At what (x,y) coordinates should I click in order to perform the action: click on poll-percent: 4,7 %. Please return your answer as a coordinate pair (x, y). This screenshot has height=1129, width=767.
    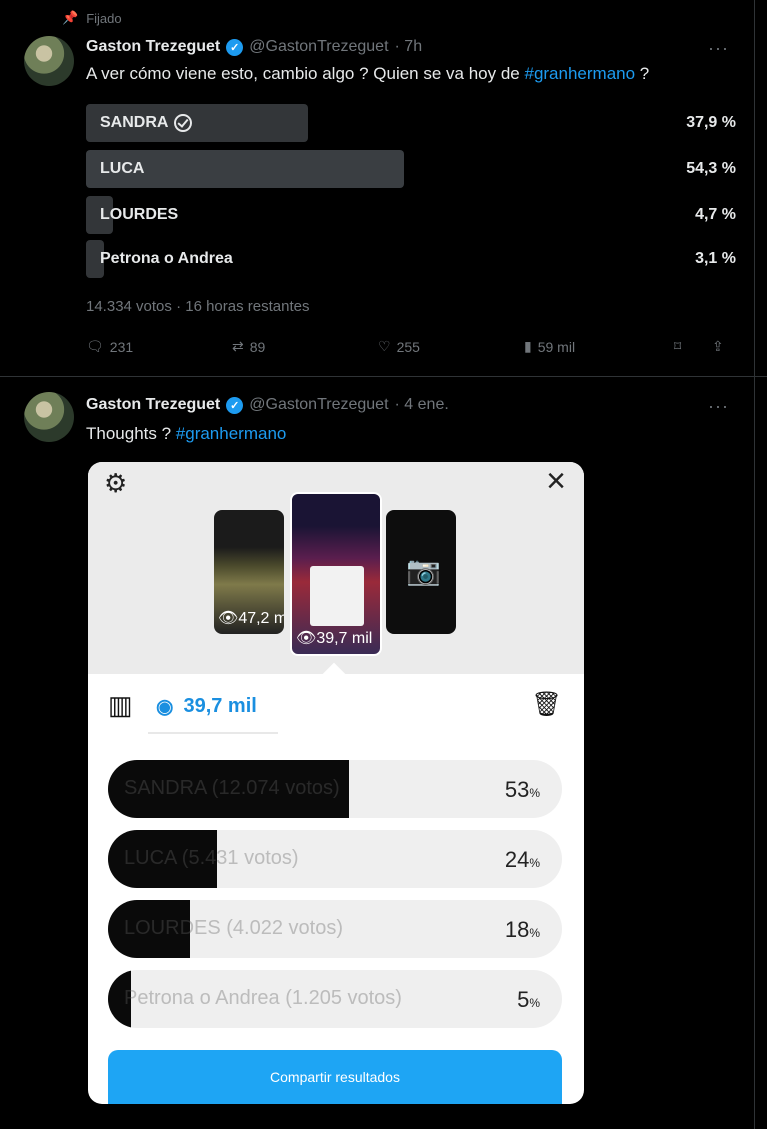
    Looking at the image, I should click on (715, 214).